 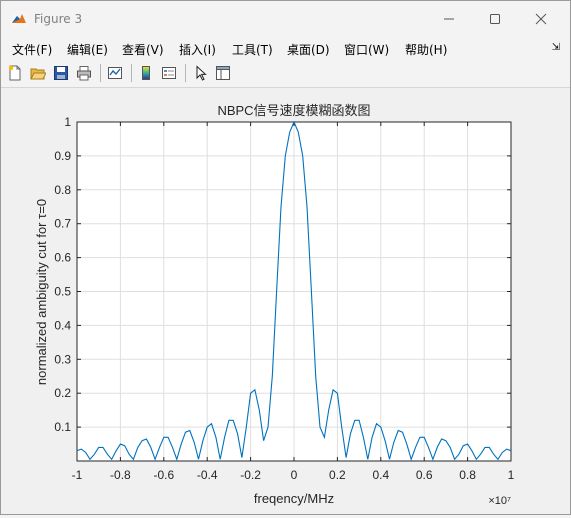 What do you see at coordinates (285, 73) in the screenshot?
I see `toolbar` at bounding box center [285, 73].